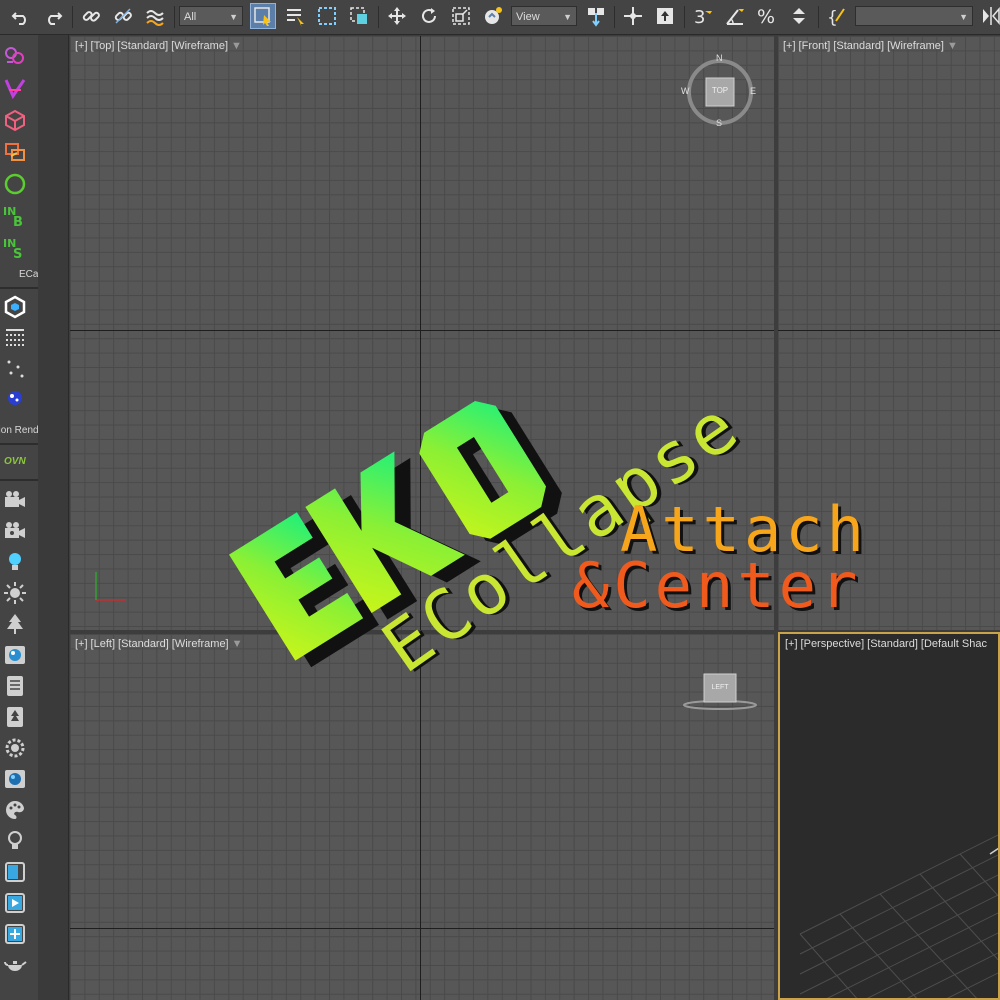 The height and width of the screenshot is (1000, 1000). What do you see at coordinates (103, 644) in the screenshot?
I see `viewport-pov-menu: [Left]` at bounding box center [103, 644].